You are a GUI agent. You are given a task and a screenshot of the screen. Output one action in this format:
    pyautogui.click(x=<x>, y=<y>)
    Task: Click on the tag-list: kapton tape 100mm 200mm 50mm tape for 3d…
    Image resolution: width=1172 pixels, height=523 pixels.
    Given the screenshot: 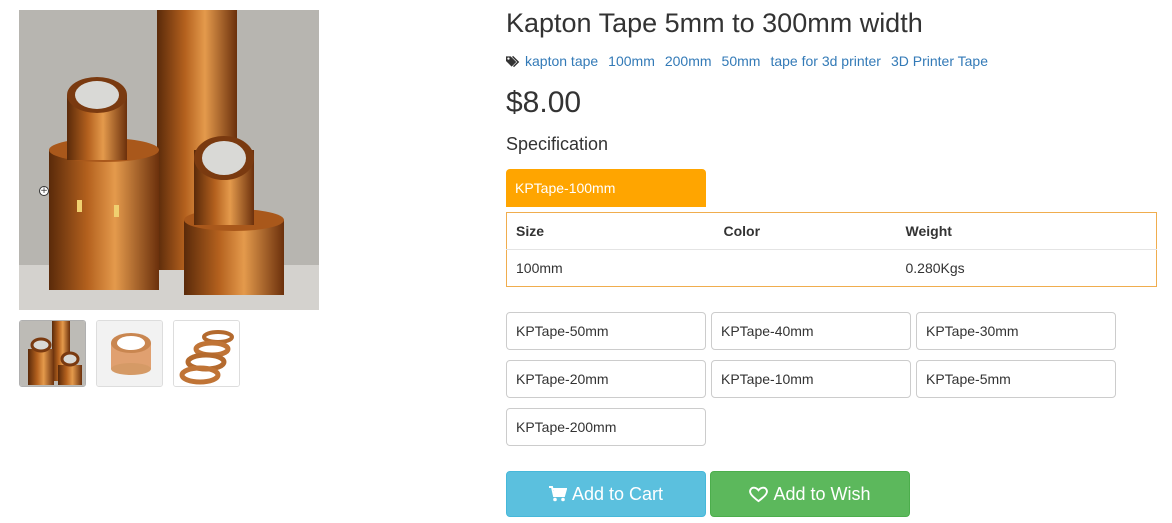 What is the action you would take?
    pyautogui.click(x=752, y=61)
    